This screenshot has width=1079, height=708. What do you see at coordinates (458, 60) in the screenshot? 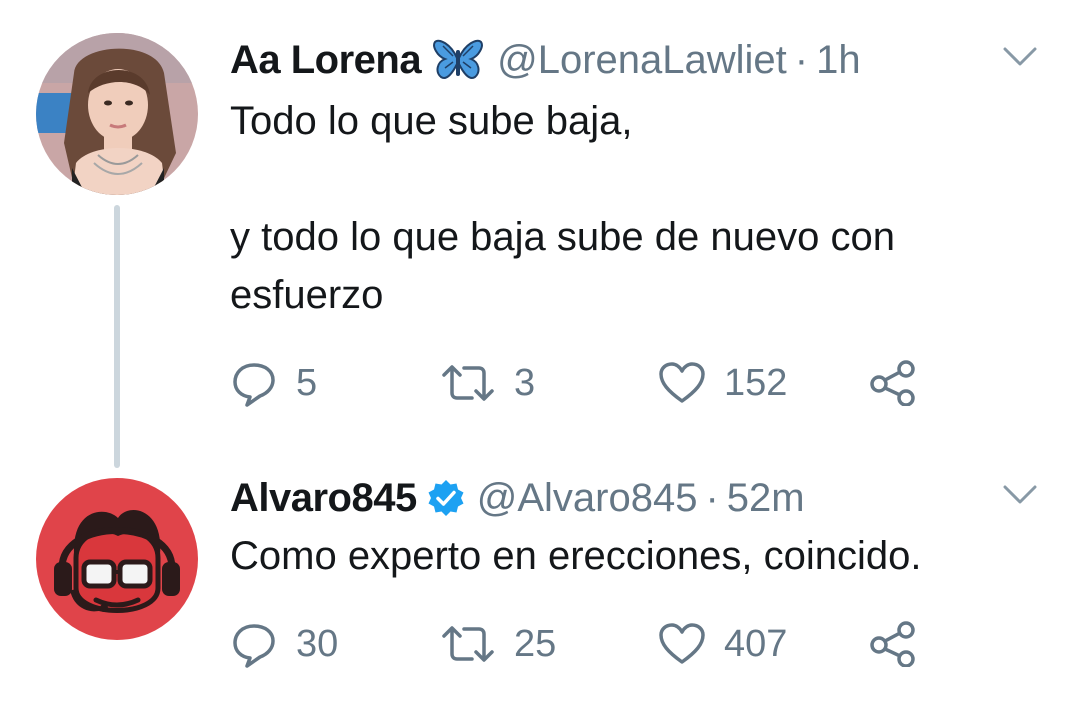
I see `butterfly-icon` at bounding box center [458, 60].